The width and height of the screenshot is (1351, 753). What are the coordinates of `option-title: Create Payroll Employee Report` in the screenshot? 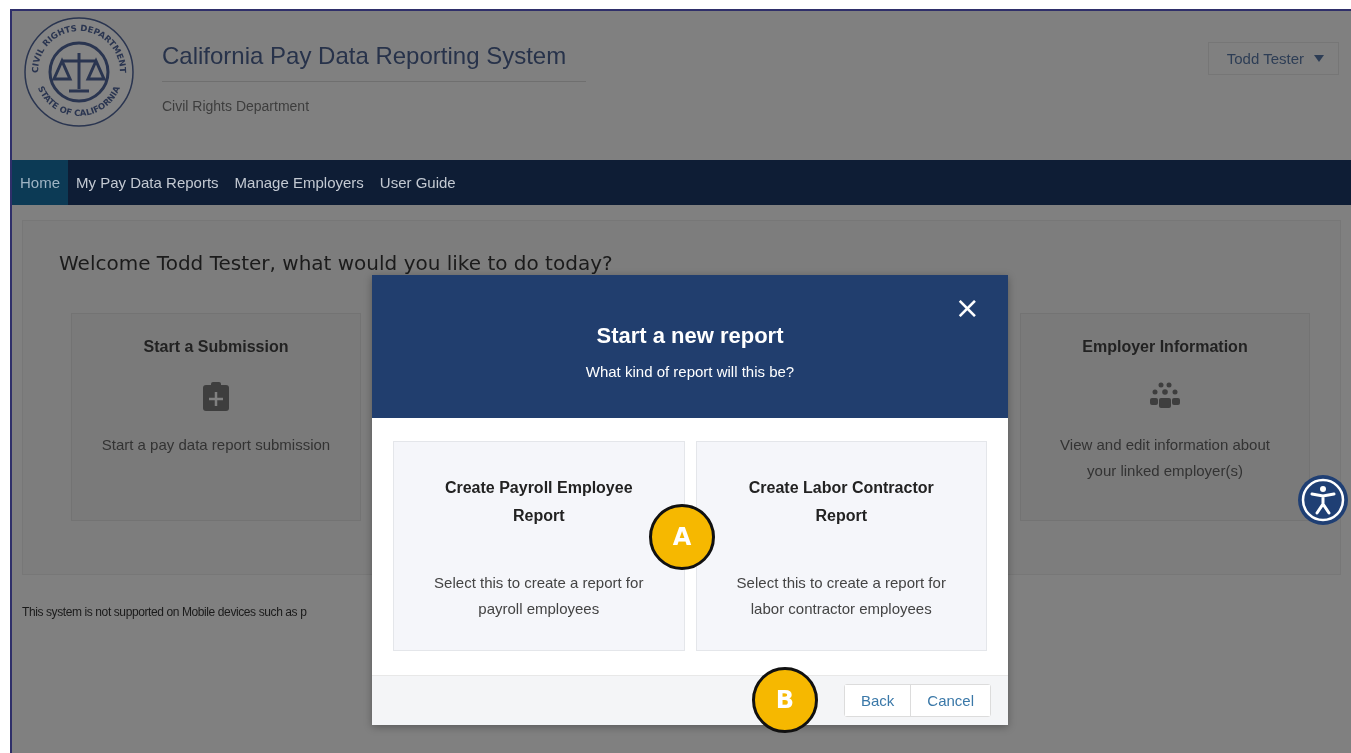 It's located at (538, 502).